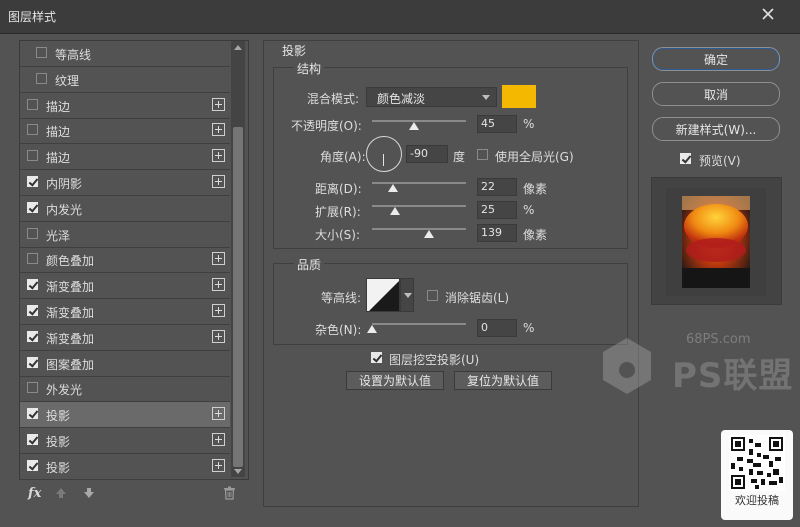  What do you see at coordinates (497, 210) in the screenshot?
I see `spread-input: 25` at bounding box center [497, 210].